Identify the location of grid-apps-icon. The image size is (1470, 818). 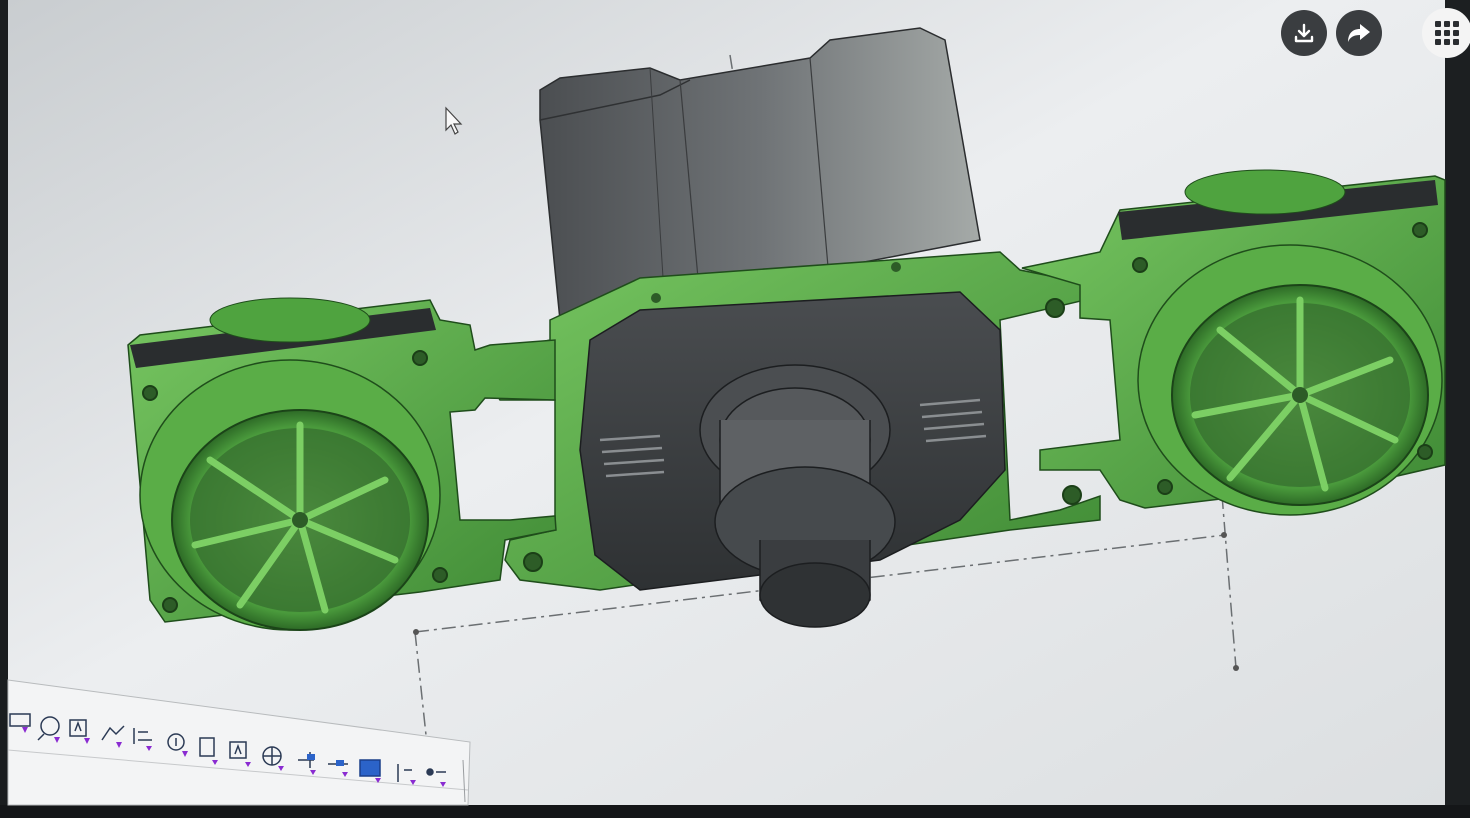
(1447, 33).